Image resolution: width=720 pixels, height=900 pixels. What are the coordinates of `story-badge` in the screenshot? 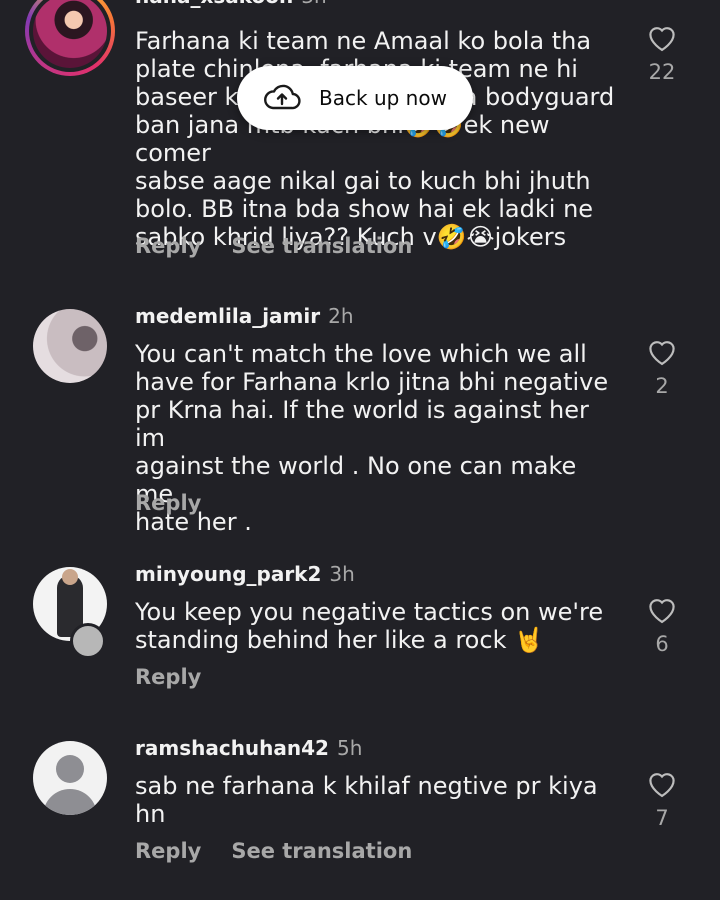 It's located at (88, 641).